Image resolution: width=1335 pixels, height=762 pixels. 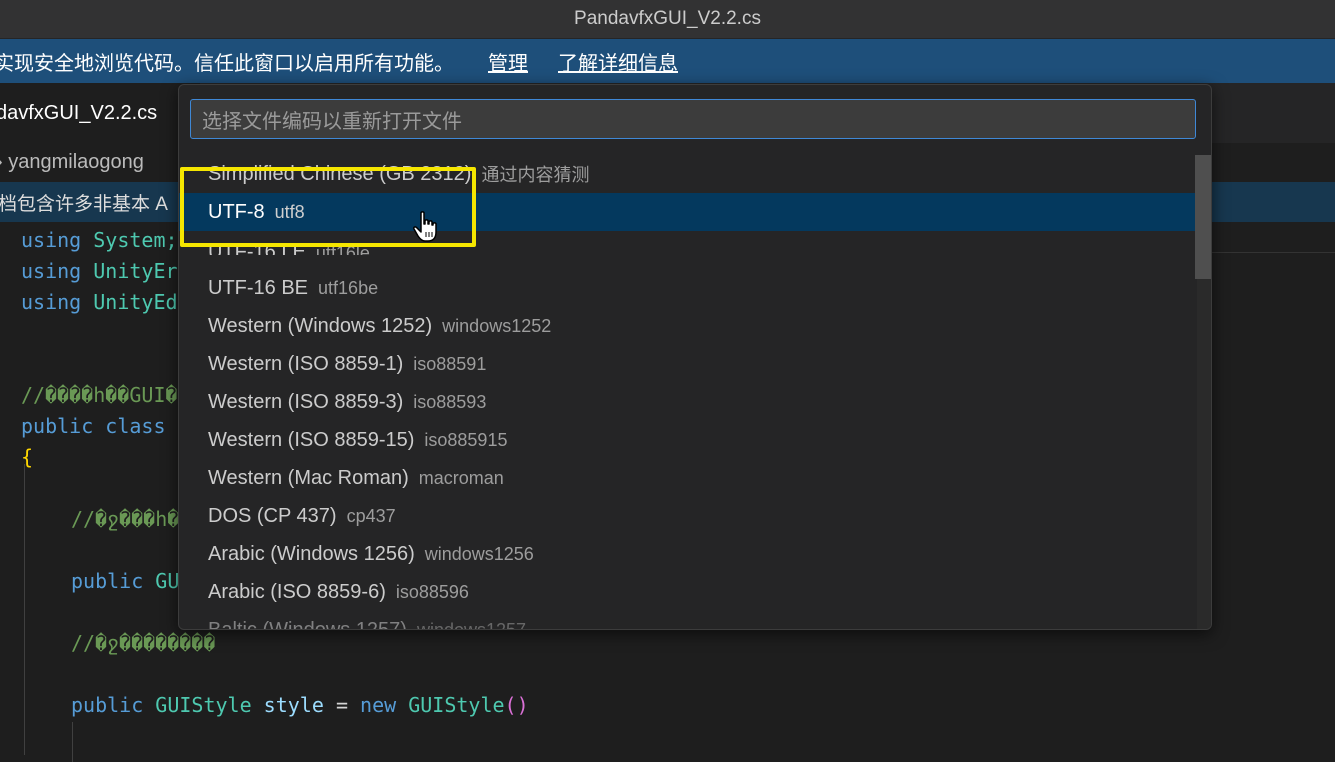 What do you see at coordinates (461, 477) in the screenshot?
I see `item-desc: macroman` at bounding box center [461, 477].